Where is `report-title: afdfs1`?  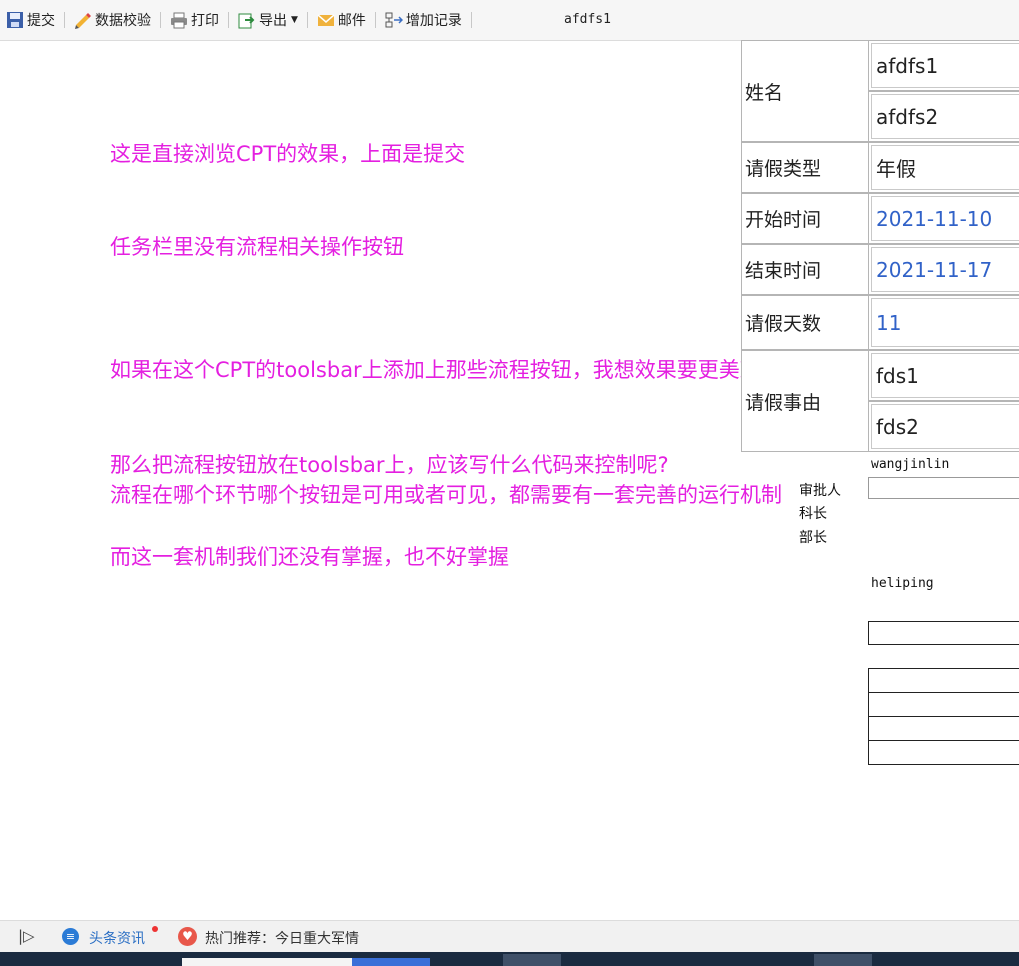
report-title: afdfs1 is located at coordinates (587, 19).